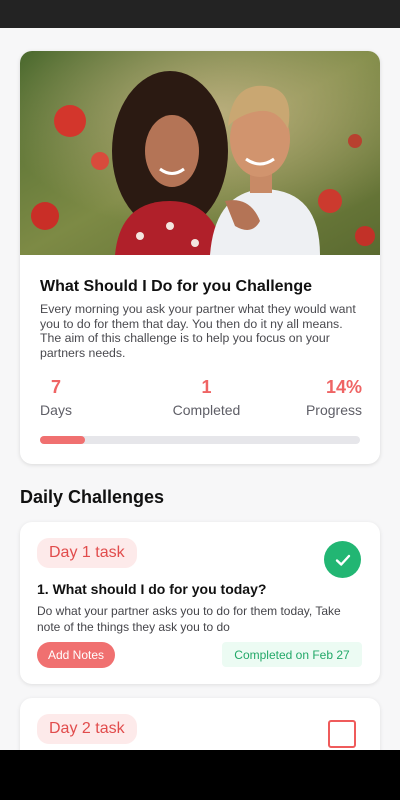  I want to click on progress-bar, so click(200, 440).